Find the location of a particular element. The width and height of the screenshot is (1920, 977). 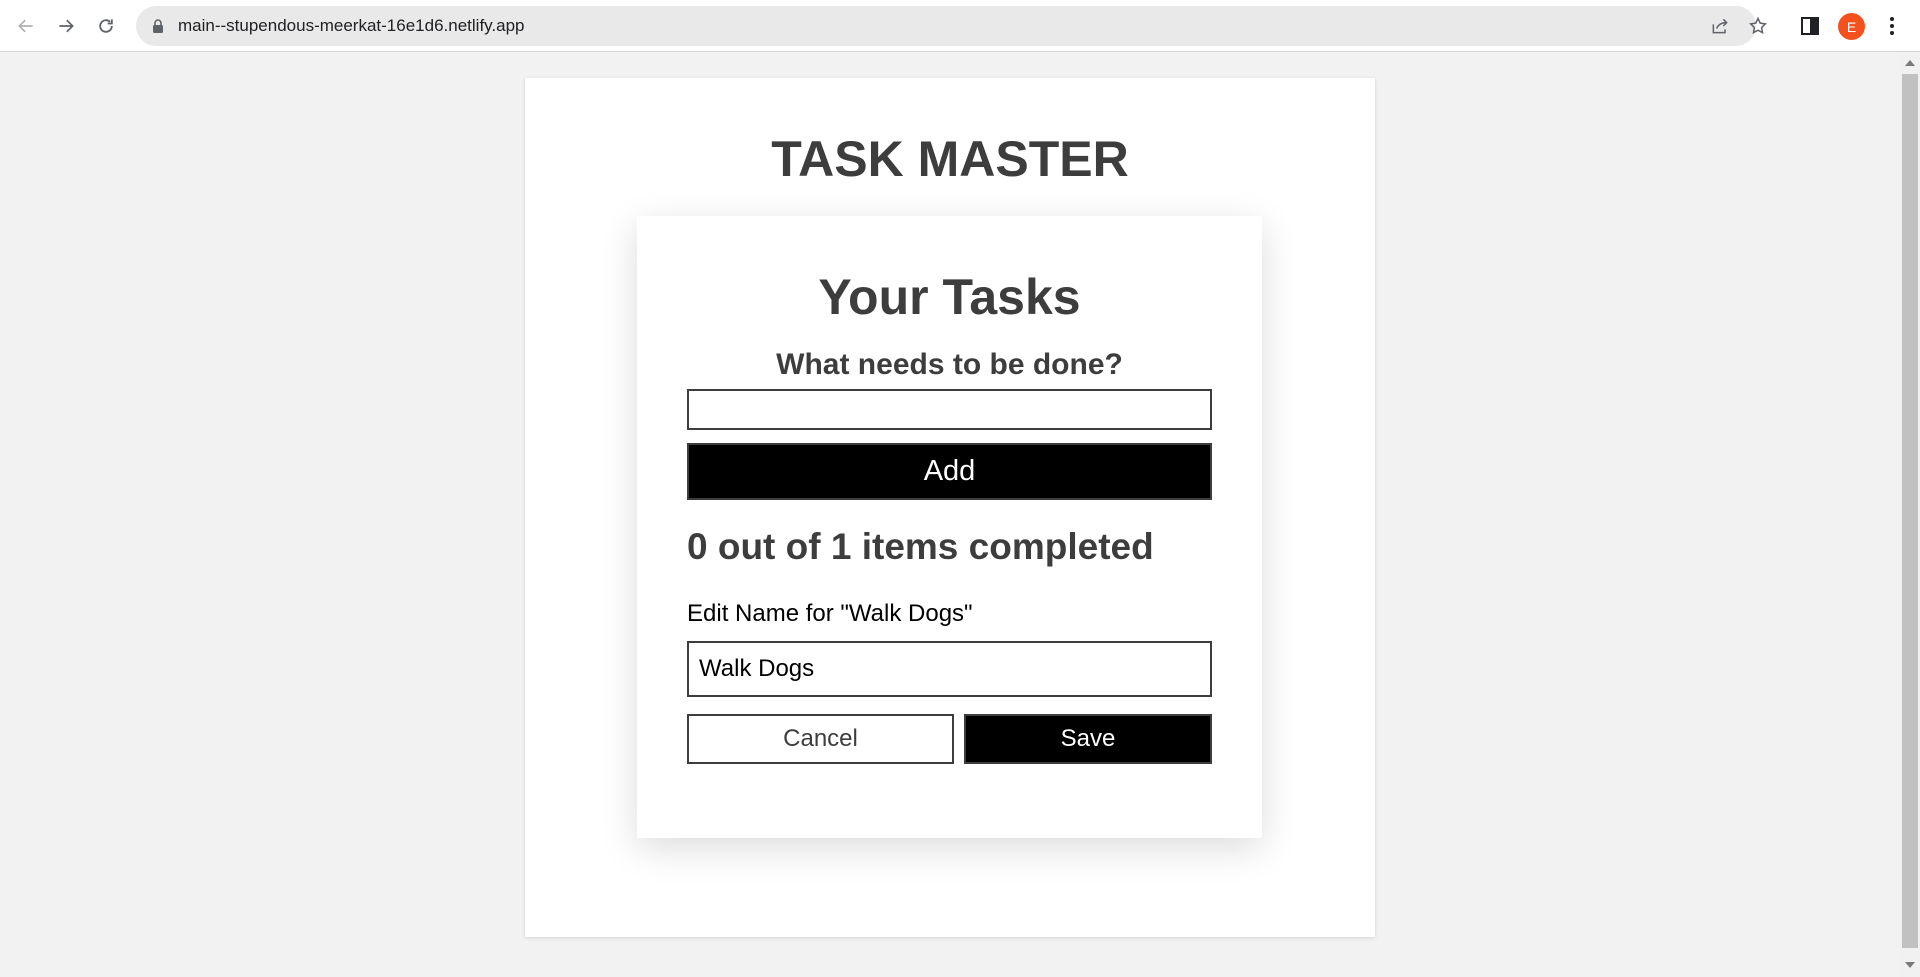

share-icon is located at coordinates (1720, 26).